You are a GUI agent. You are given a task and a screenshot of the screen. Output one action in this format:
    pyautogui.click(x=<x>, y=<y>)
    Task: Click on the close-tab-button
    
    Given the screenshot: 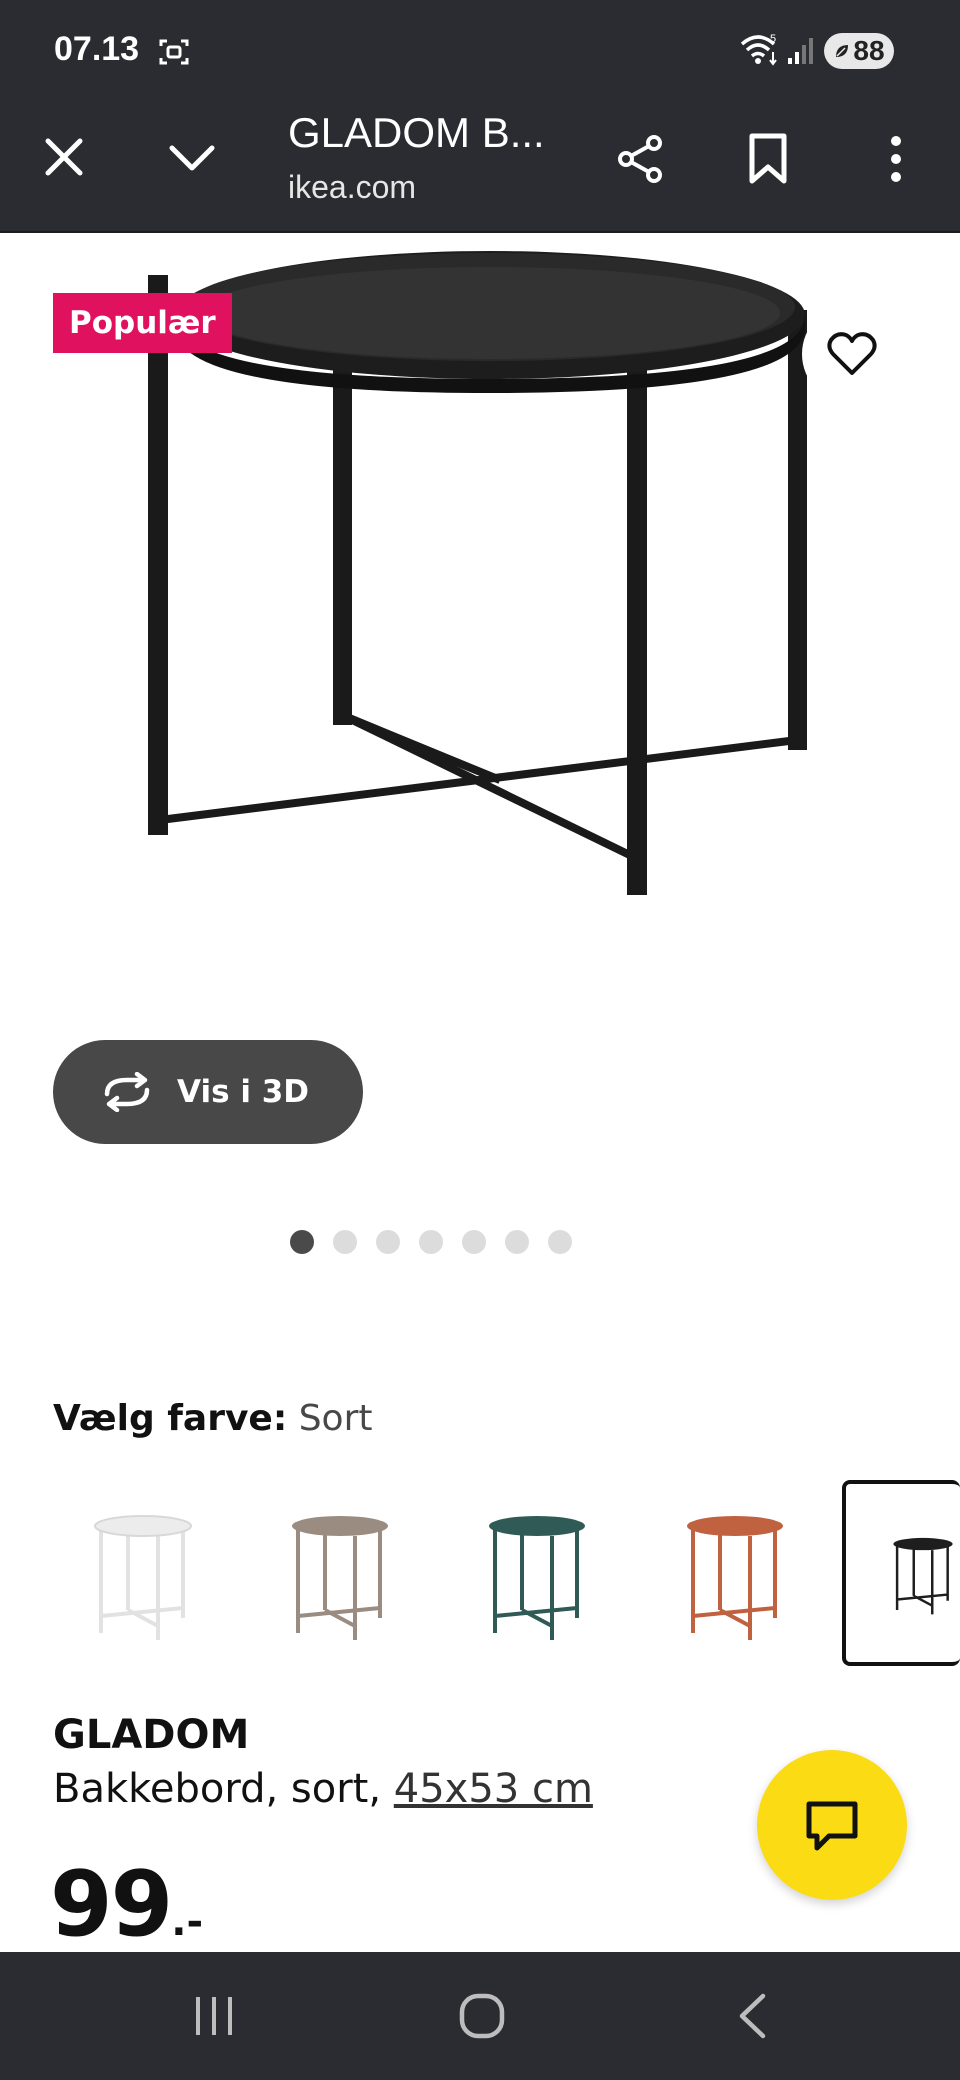 What is the action you would take?
    pyautogui.click(x=64, y=157)
    